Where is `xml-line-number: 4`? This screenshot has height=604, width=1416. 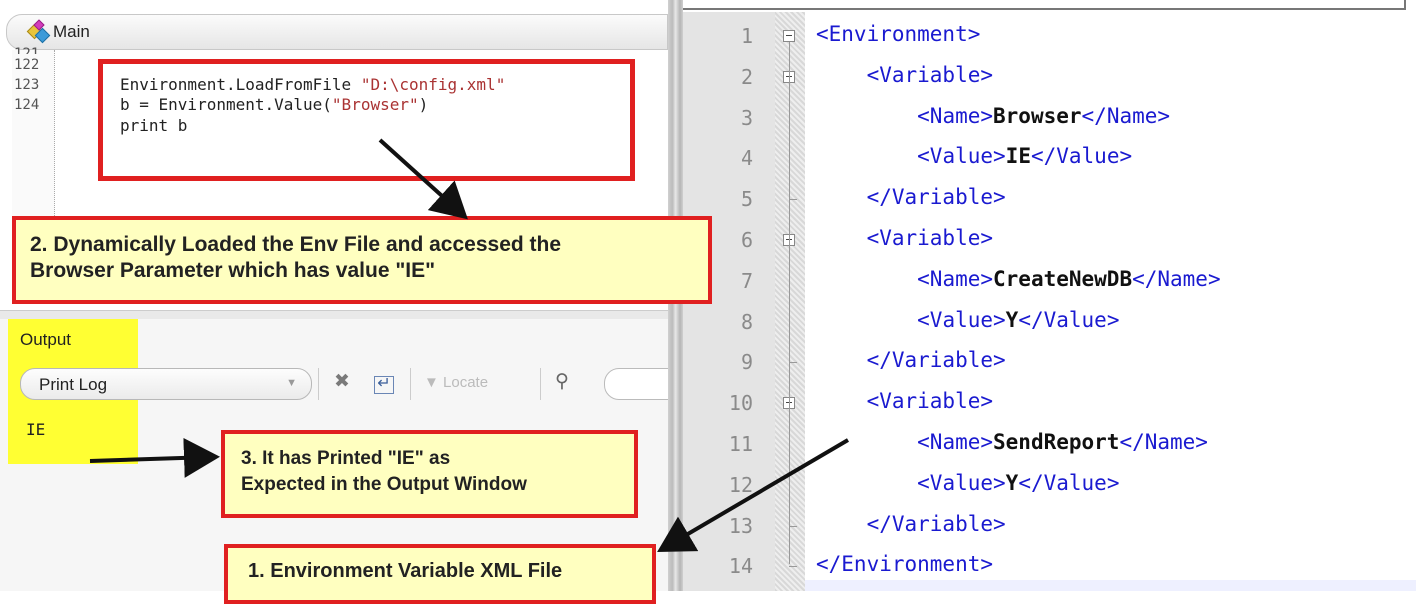 xml-line-number: 4 is located at coordinates (746, 158).